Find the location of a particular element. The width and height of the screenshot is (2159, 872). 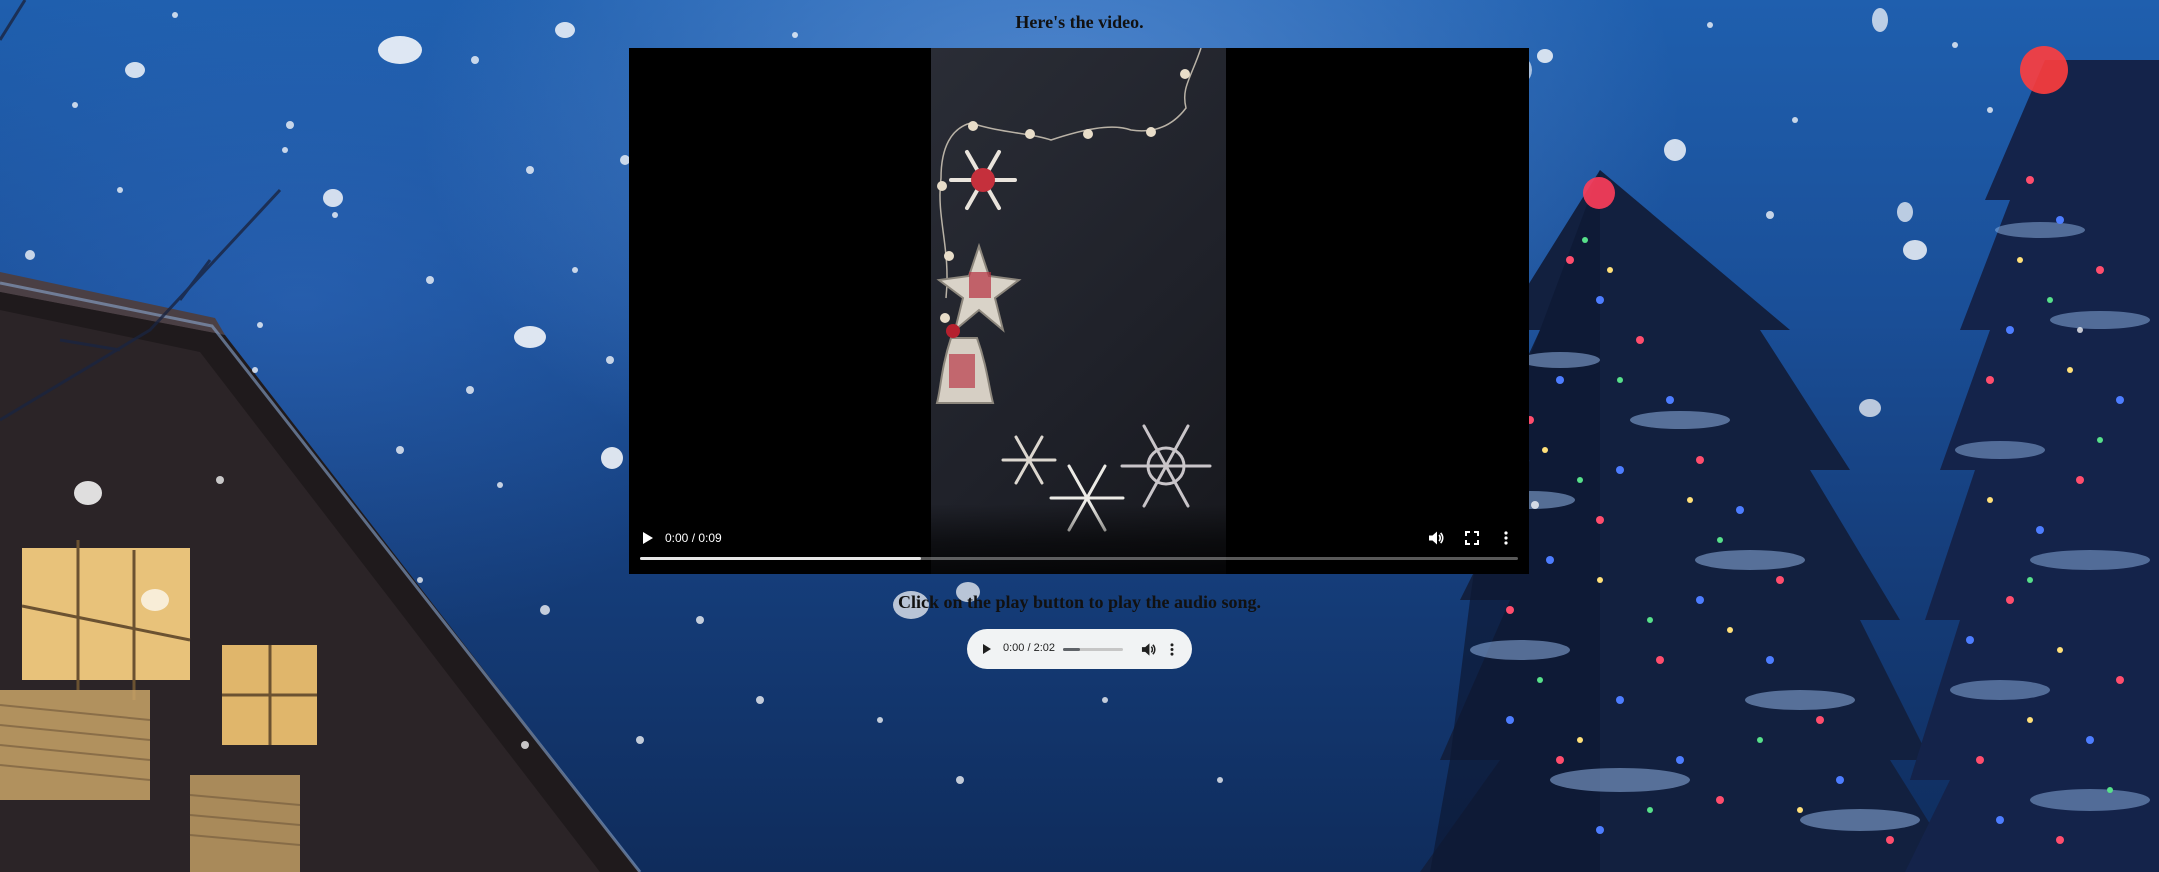

video-more-options-button is located at coordinates (1506, 538).